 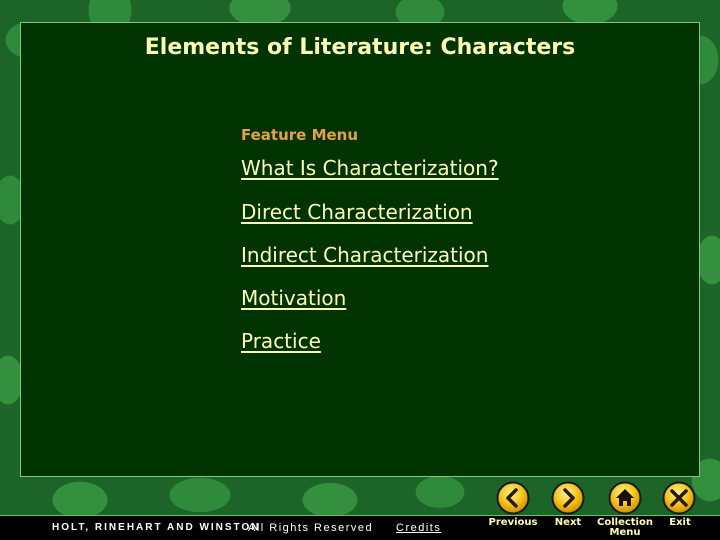 What do you see at coordinates (513, 523) in the screenshot?
I see `previous-label: Previous` at bounding box center [513, 523].